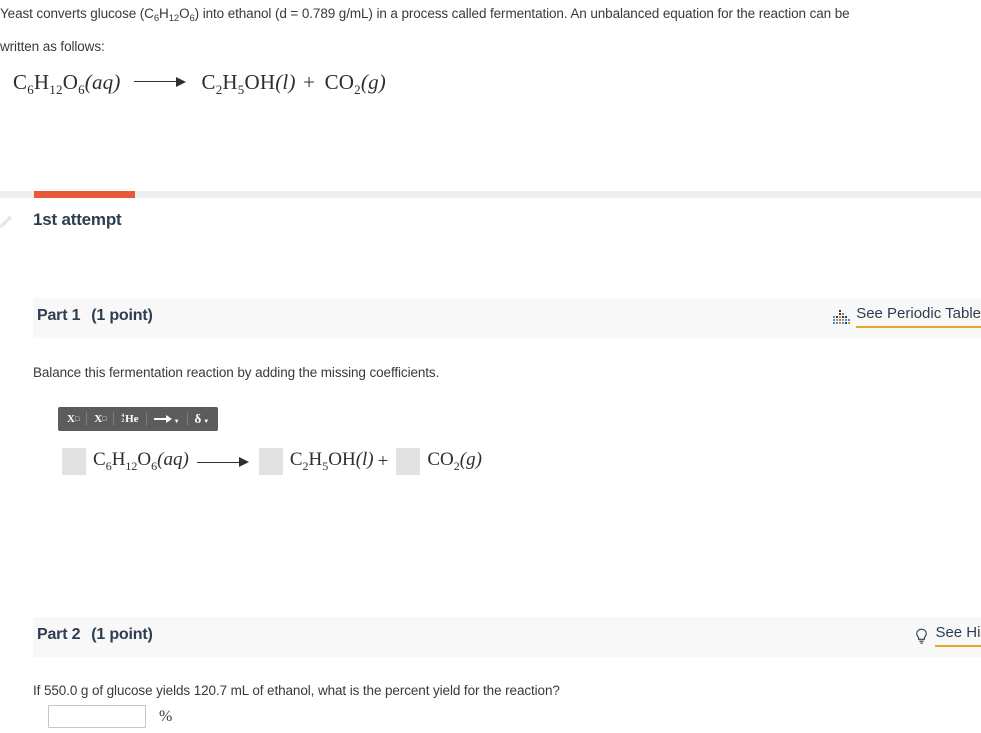  Describe the element at coordinates (67, 83) in the screenshot. I see `equation-reactant: C6H12O6(aq)` at that location.